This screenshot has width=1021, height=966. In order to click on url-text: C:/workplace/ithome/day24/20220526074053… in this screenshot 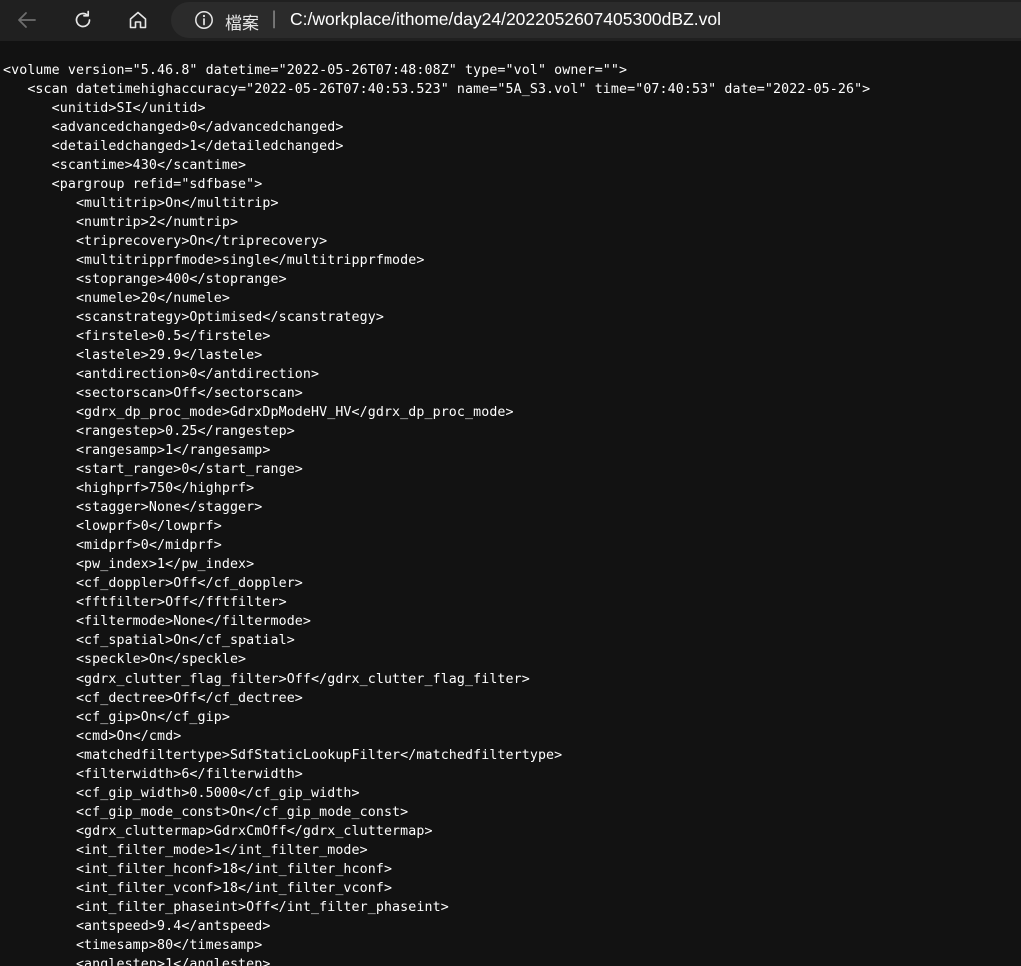, I will do `click(505, 19)`.